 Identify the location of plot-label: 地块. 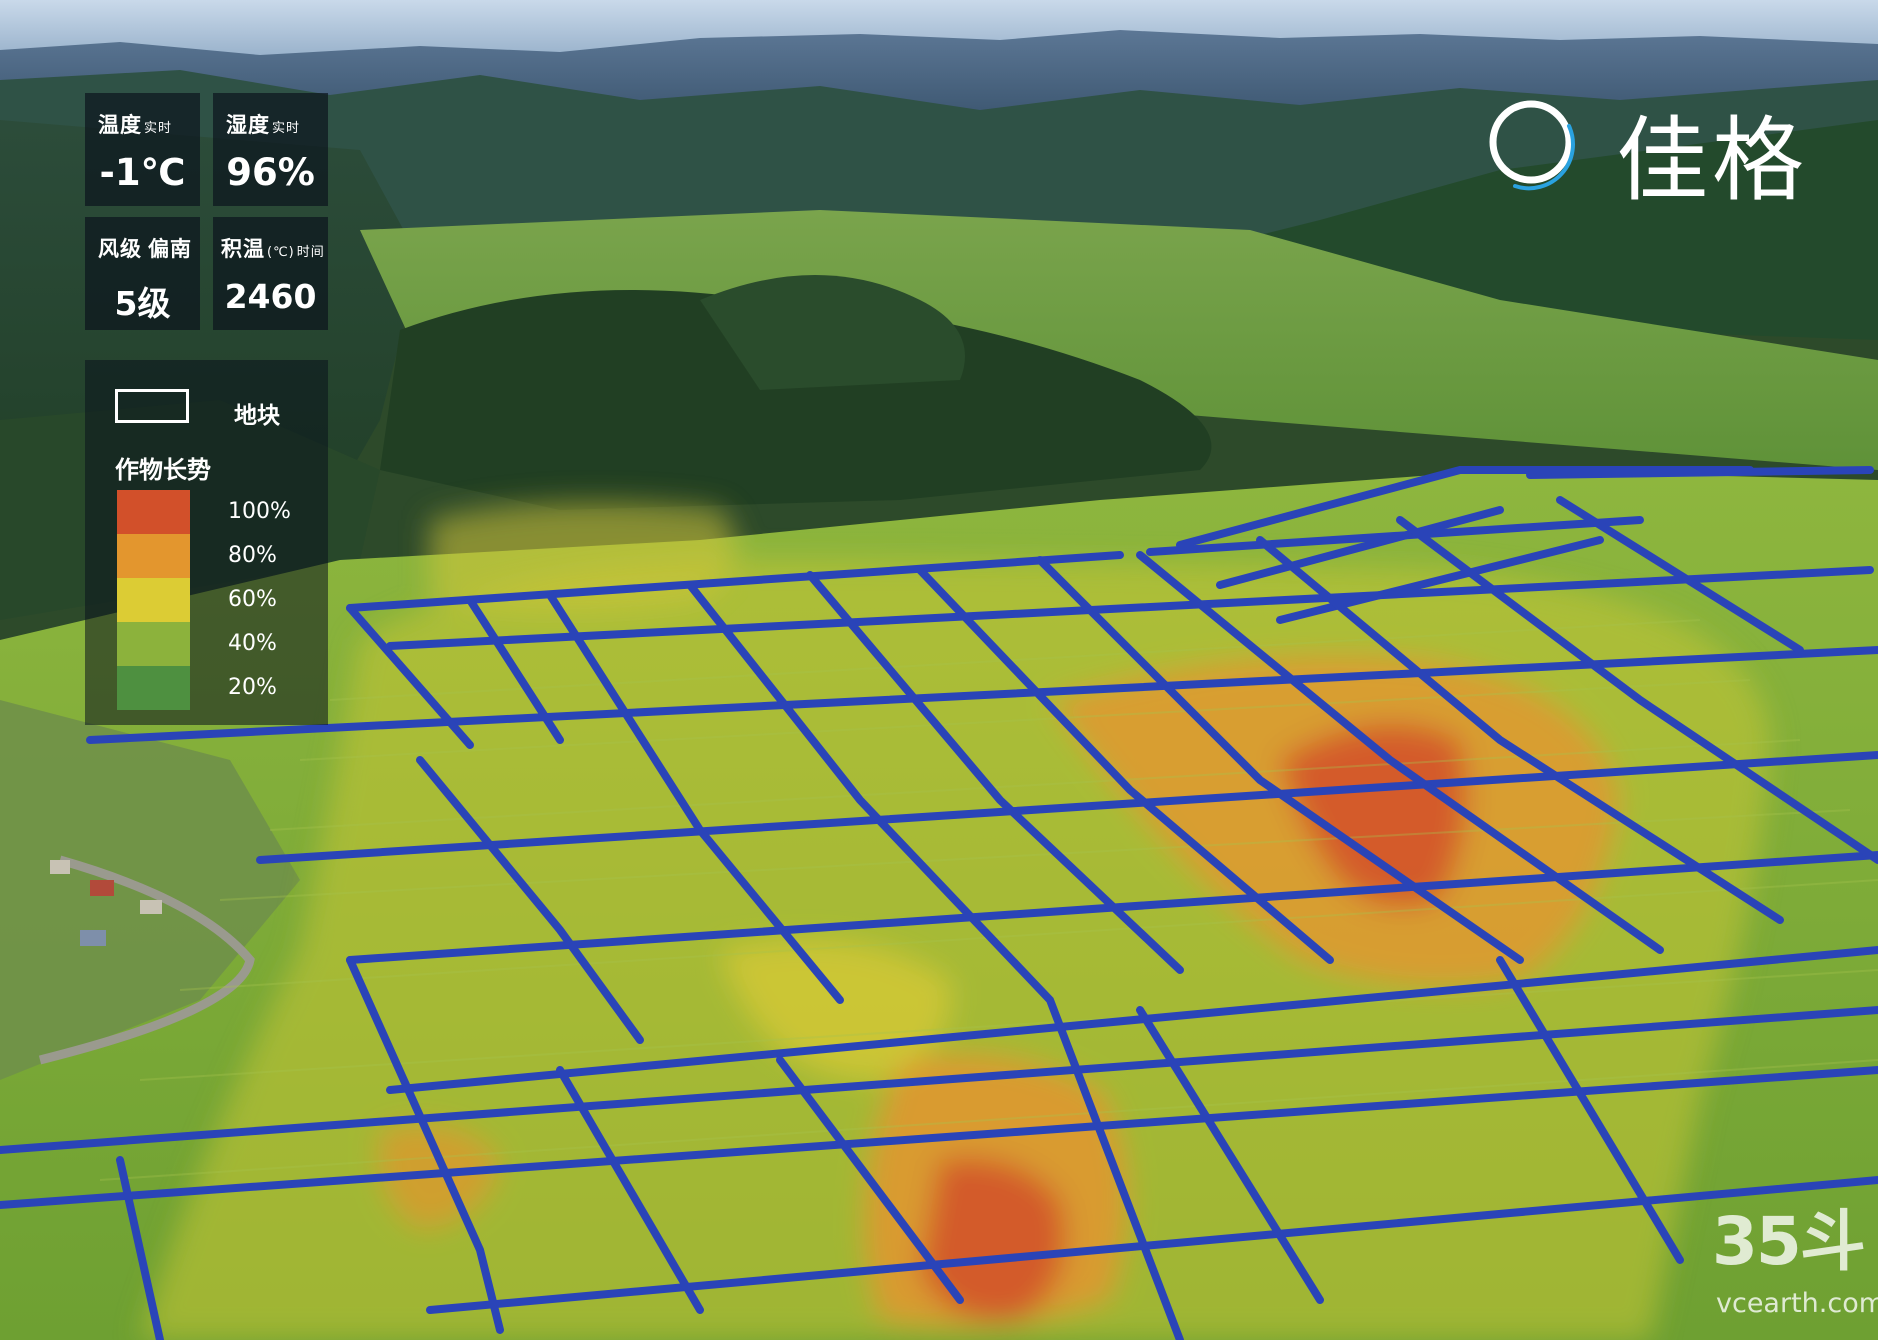
(257, 416).